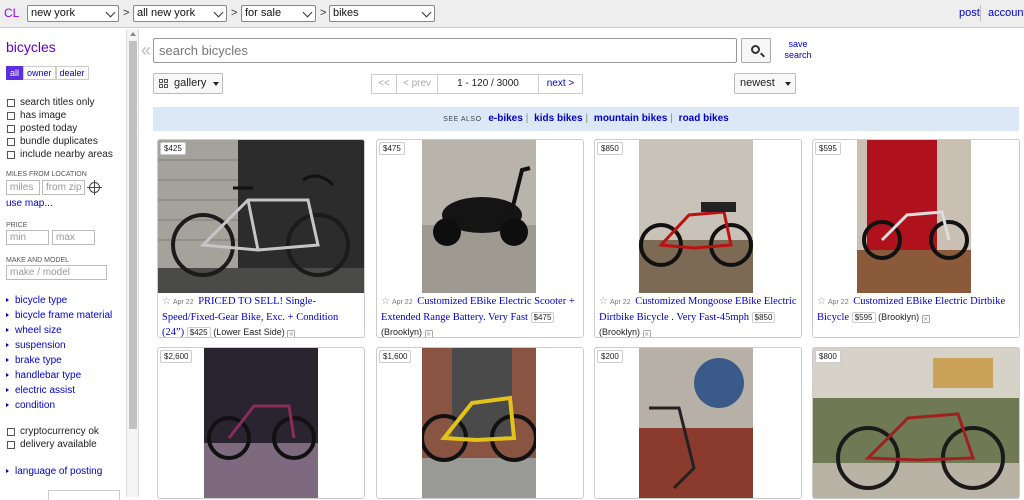 This screenshot has height=500, width=1024. I want to click on inline-price: $850, so click(763, 317).